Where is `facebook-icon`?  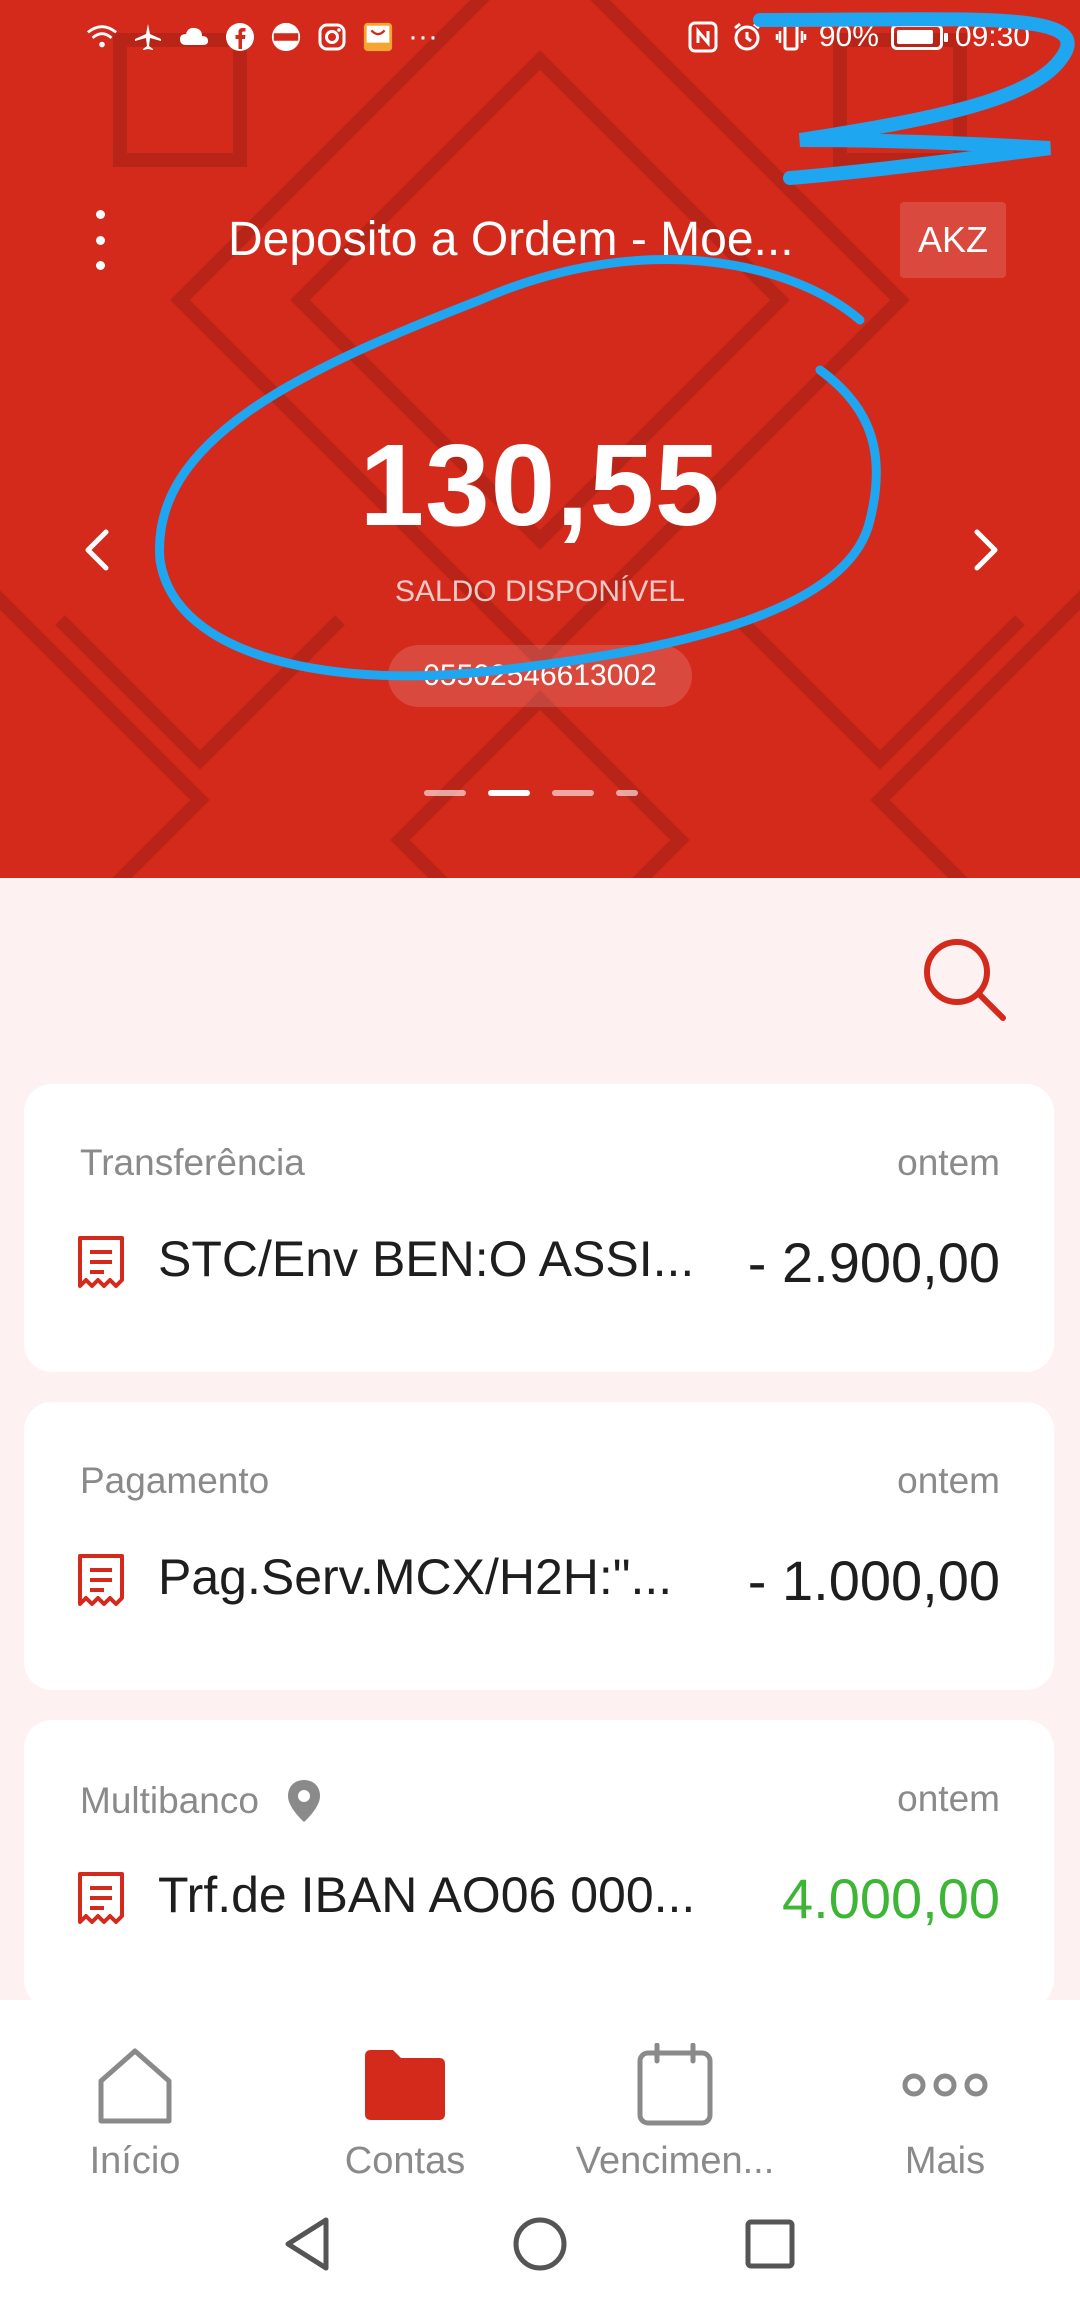 facebook-icon is located at coordinates (240, 37).